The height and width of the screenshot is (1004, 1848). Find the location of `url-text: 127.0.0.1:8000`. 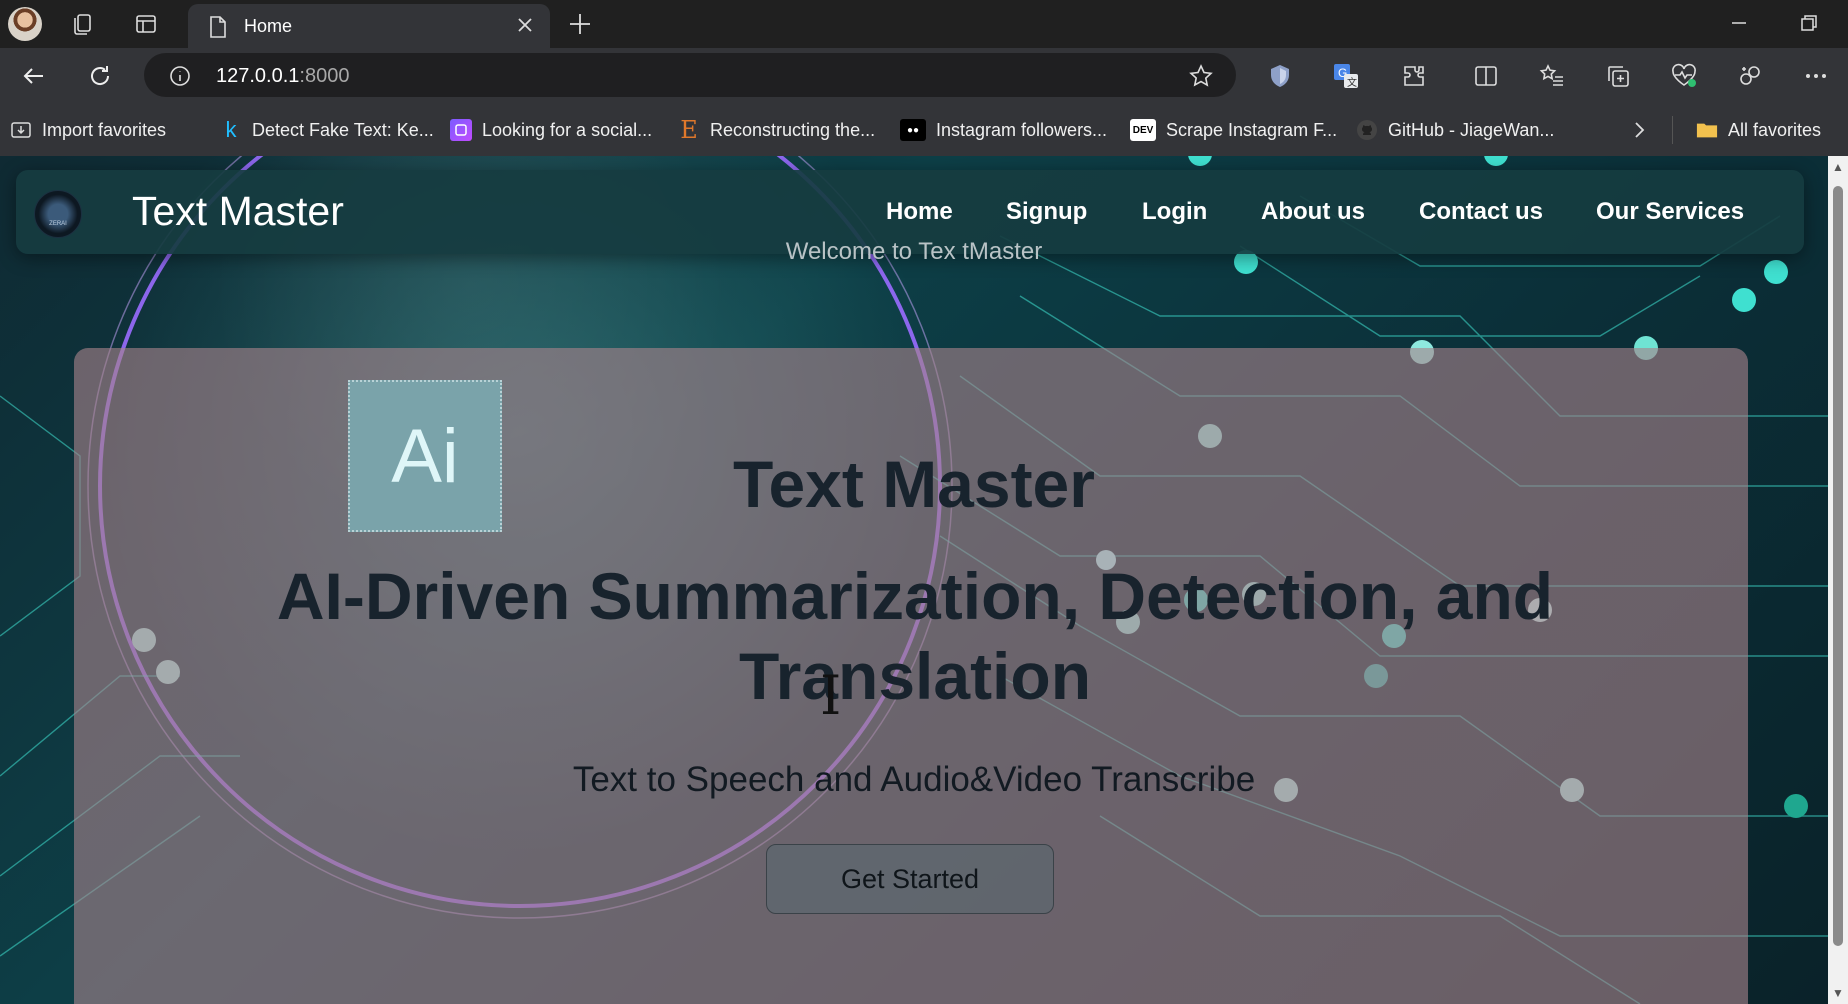

url-text: 127.0.0.1:8000 is located at coordinates (283, 76).